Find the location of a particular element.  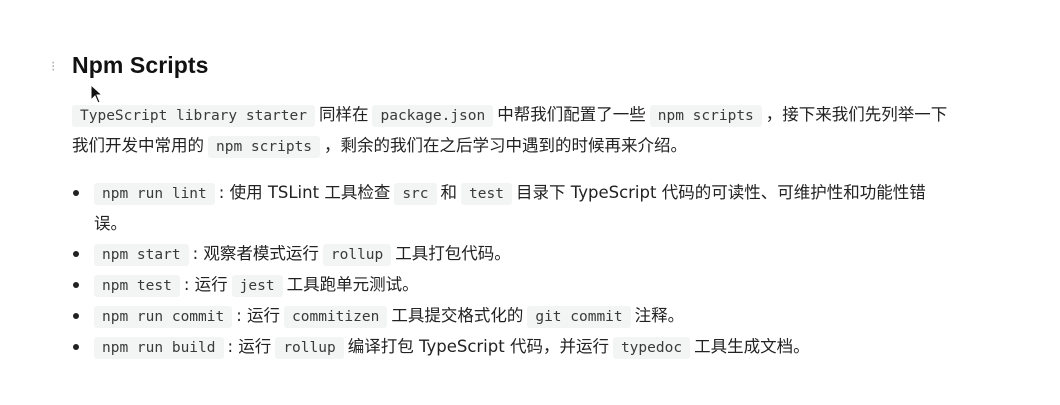

item-text: 工具跑单元测试。 is located at coordinates (352, 284).